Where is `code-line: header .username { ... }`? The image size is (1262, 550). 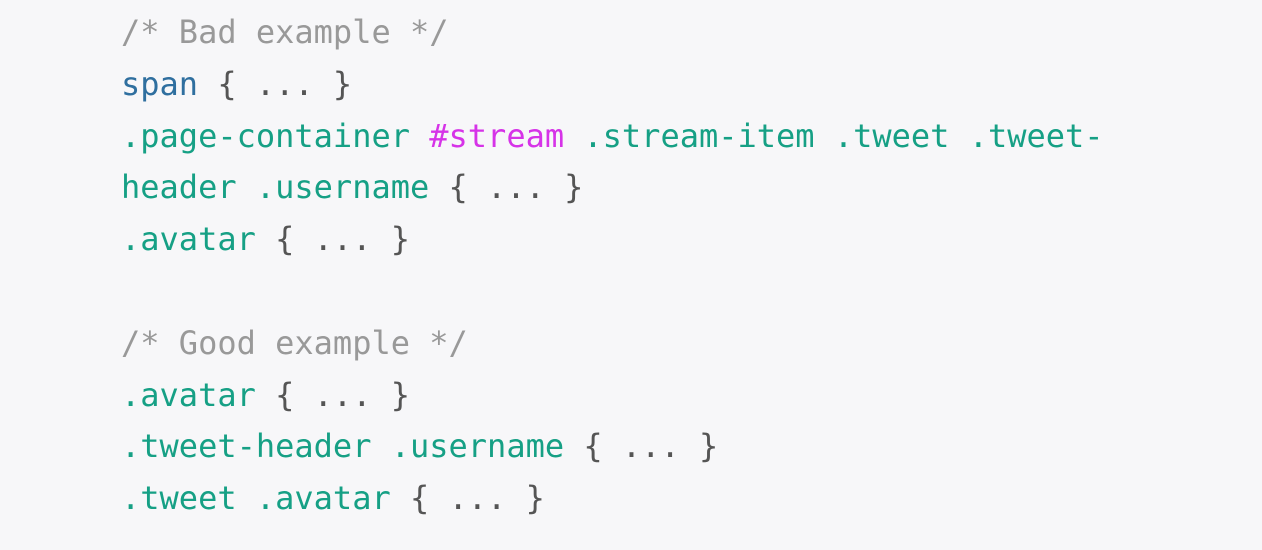 code-line: header .username { ... } is located at coordinates (612, 188).